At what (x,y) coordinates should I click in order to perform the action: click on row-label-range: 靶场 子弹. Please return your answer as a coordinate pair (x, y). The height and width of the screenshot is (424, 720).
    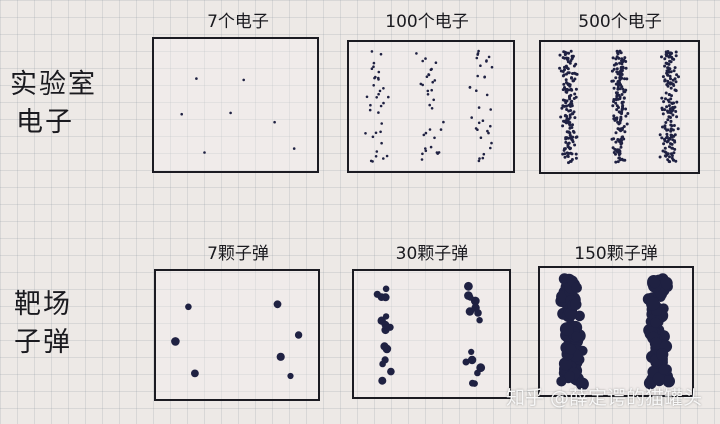
    Looking at the image, I should click on (43, 324).